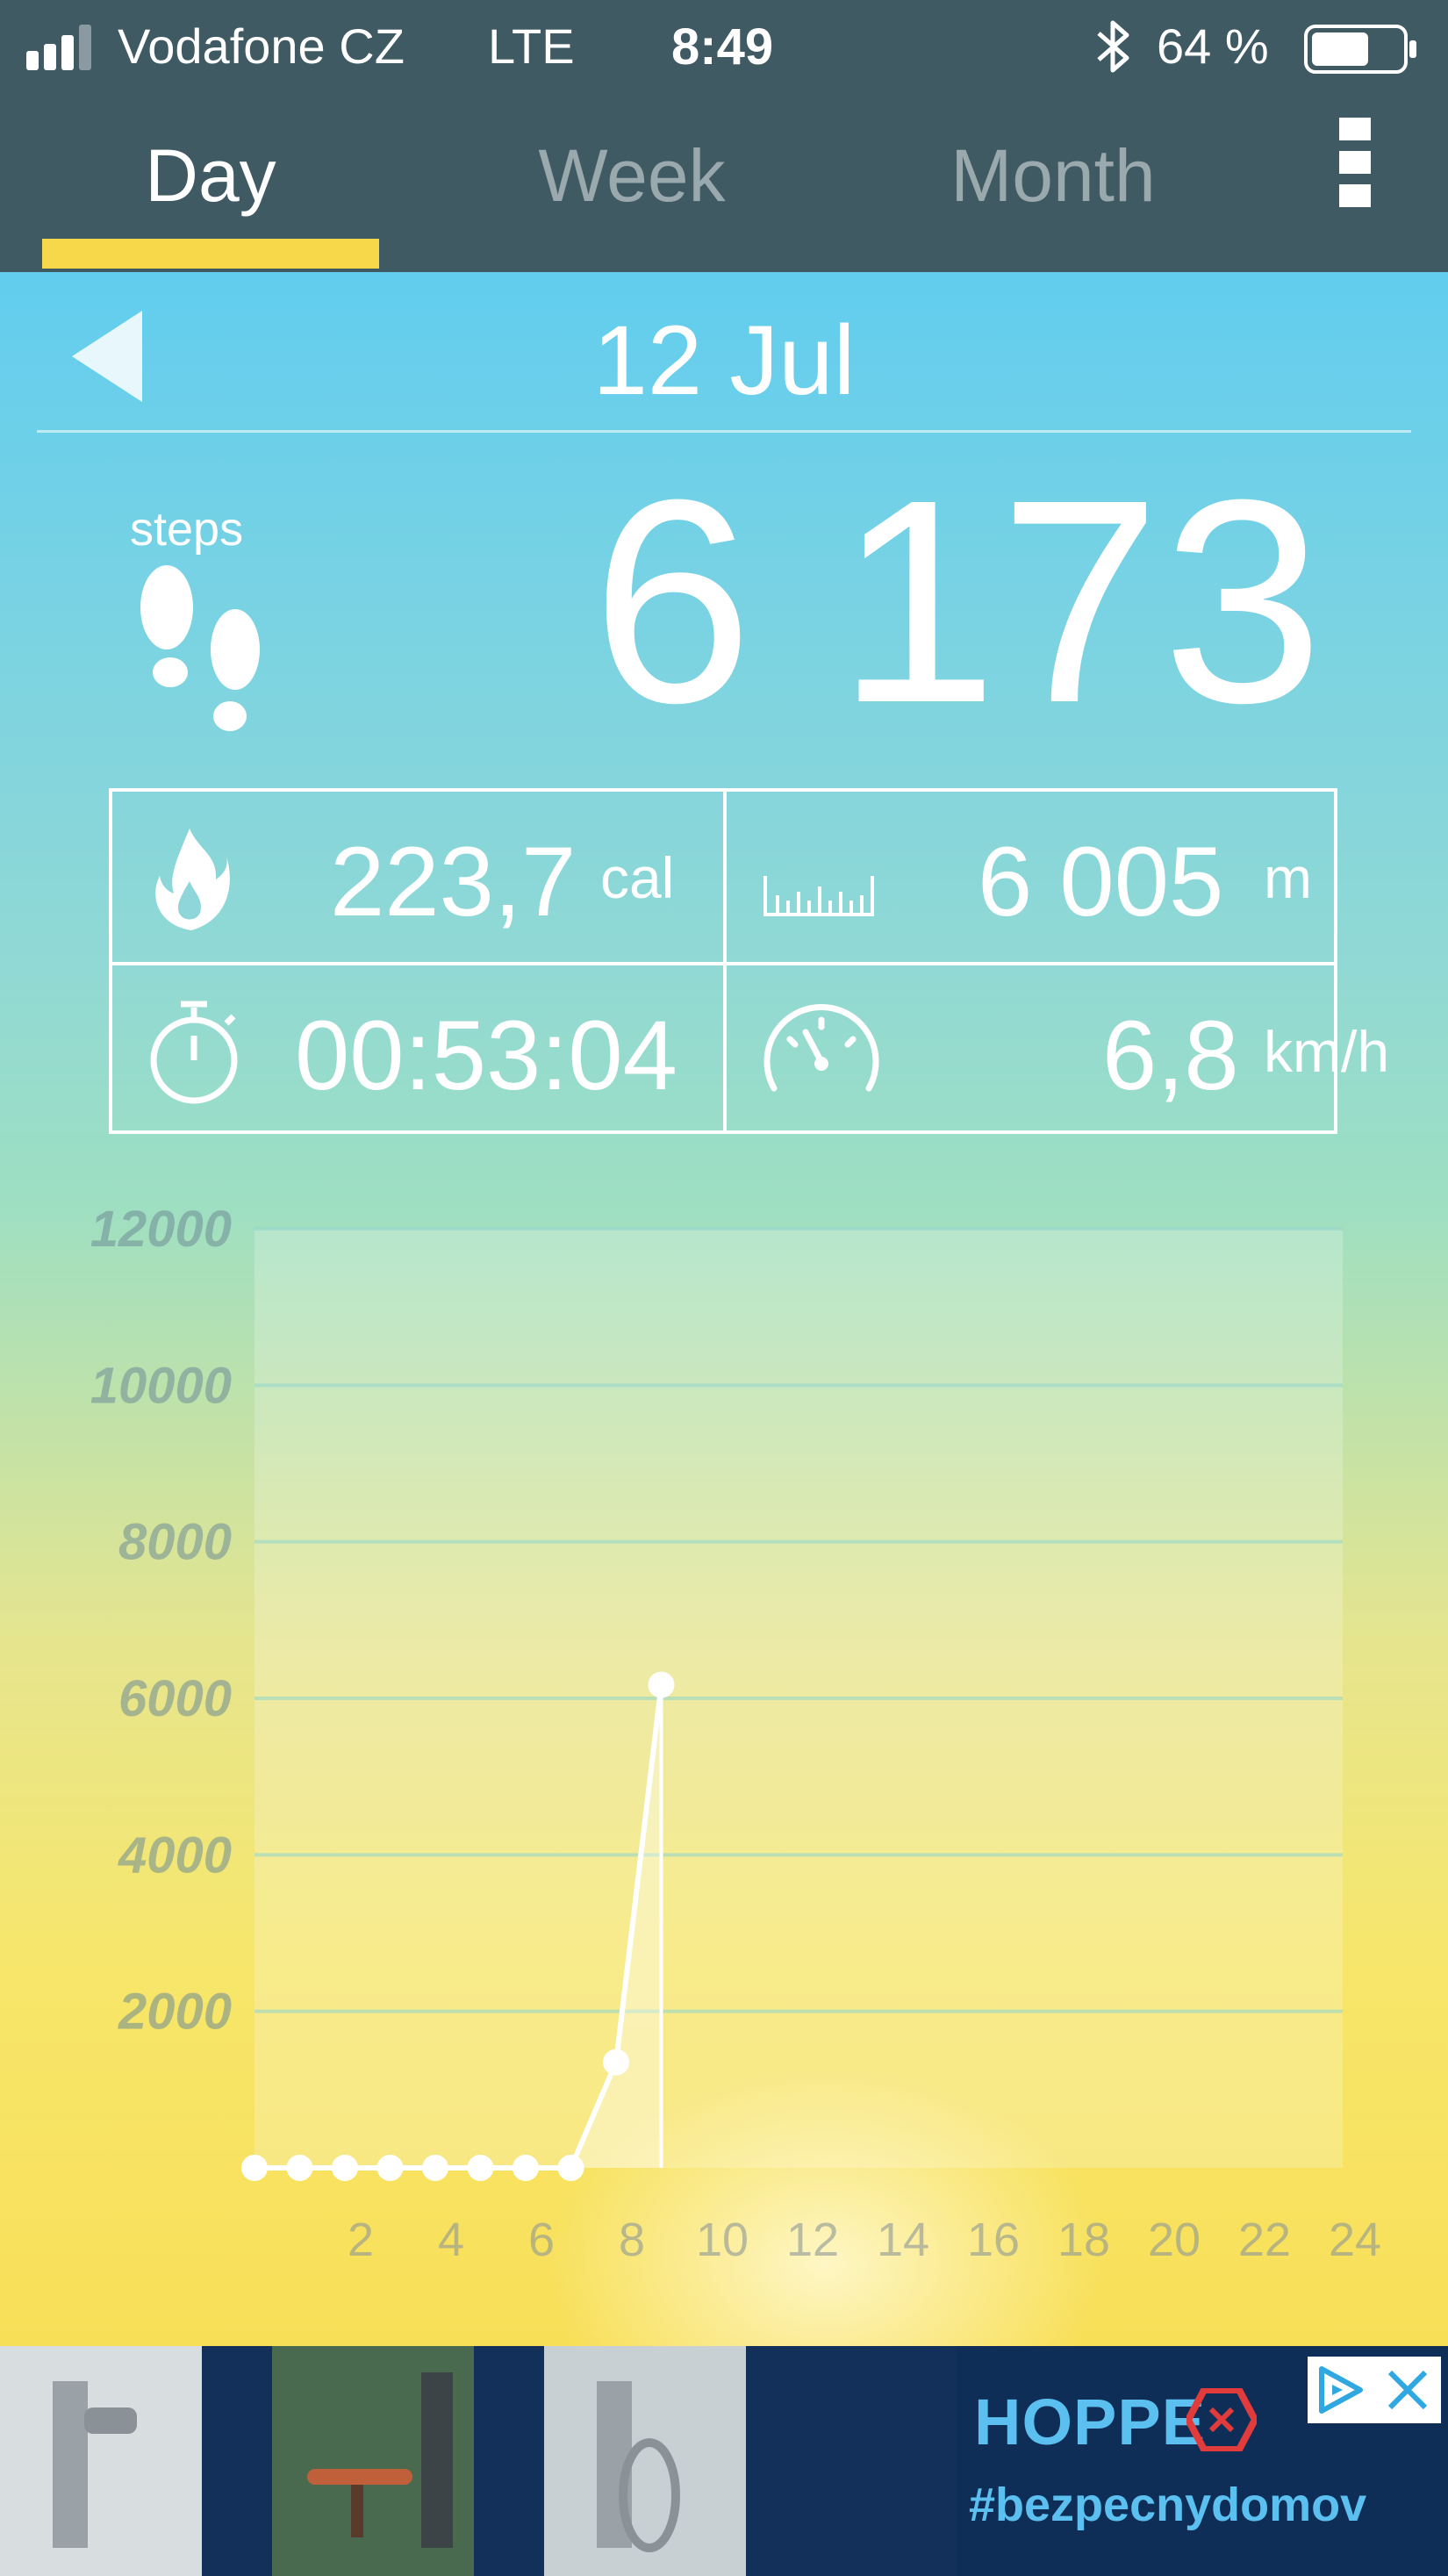 The width and height of the screenshot is (1448, 2576). What do you see at coordinates (821, 1048) in the screenshot?
I see `speedometer-icon` at bounding box center [821, 1048].